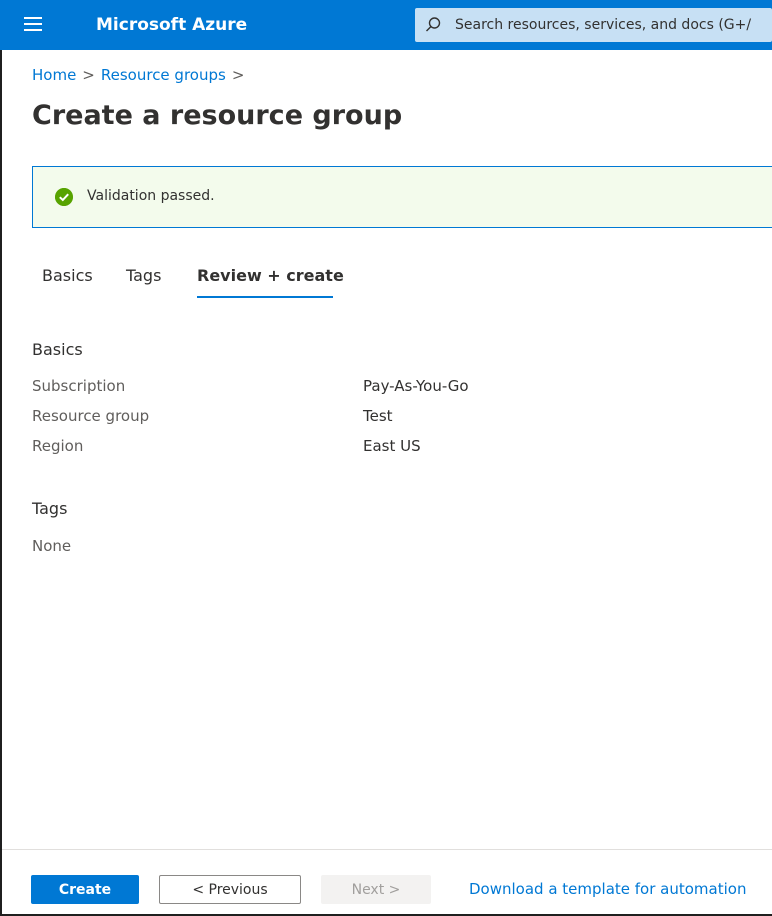 The height and width of the screenshot is (916, 772). What do you see at coordinates (378, 416) in the screenshot?
I see `resource-group-value: Test` at bounding box center [378, 416].